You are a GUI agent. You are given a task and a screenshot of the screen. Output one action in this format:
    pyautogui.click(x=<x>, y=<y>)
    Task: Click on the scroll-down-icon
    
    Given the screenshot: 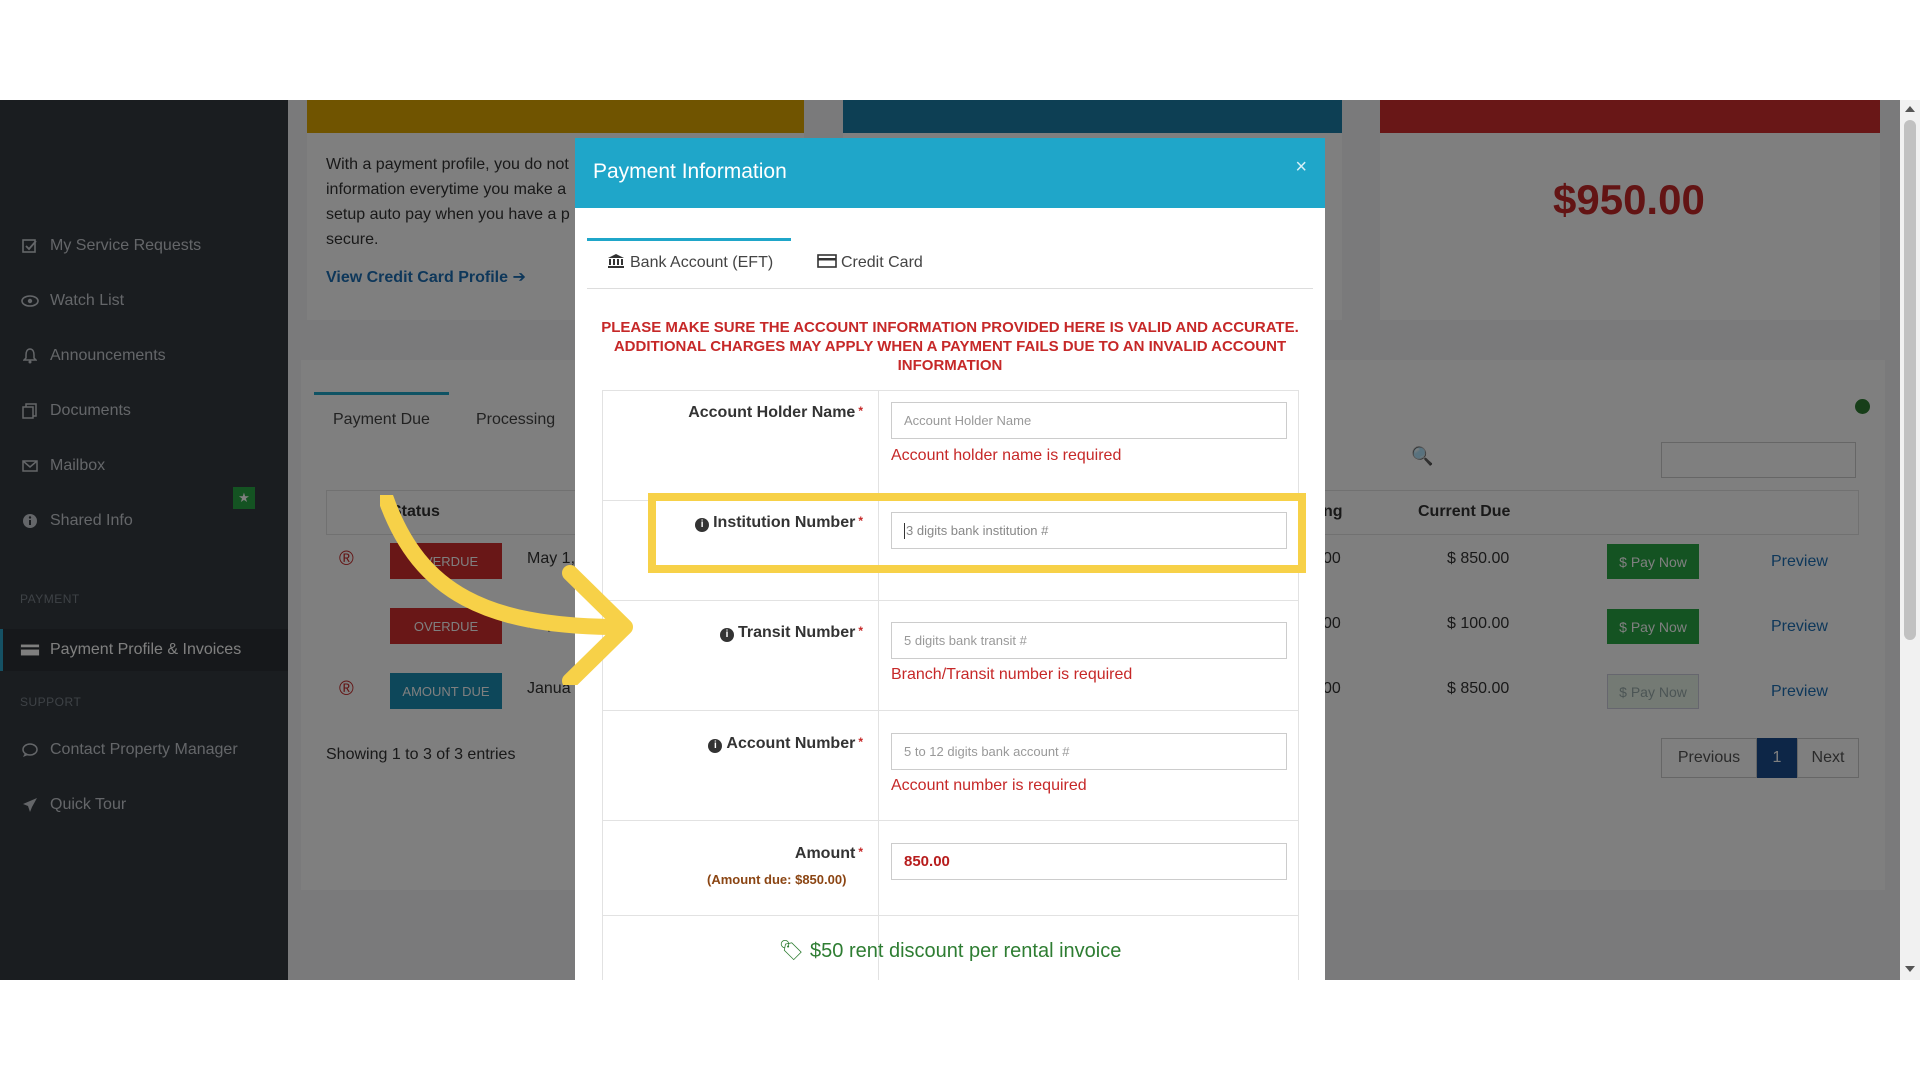 What is the action you would take?
    pyautogui.click(x=1910, y=969)
    